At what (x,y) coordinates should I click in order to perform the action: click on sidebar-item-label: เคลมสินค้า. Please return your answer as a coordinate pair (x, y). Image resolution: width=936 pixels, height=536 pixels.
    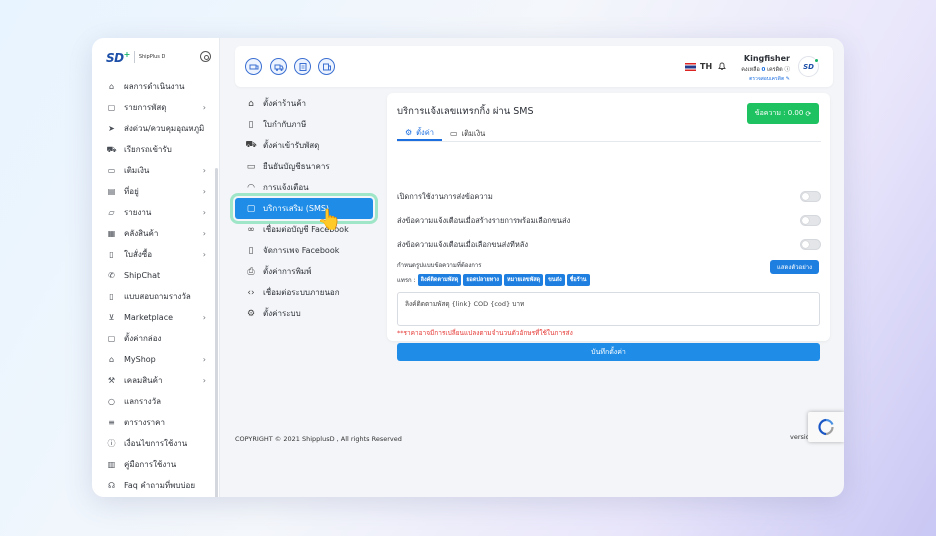
    Looking at the image, I should click on (143, 380).